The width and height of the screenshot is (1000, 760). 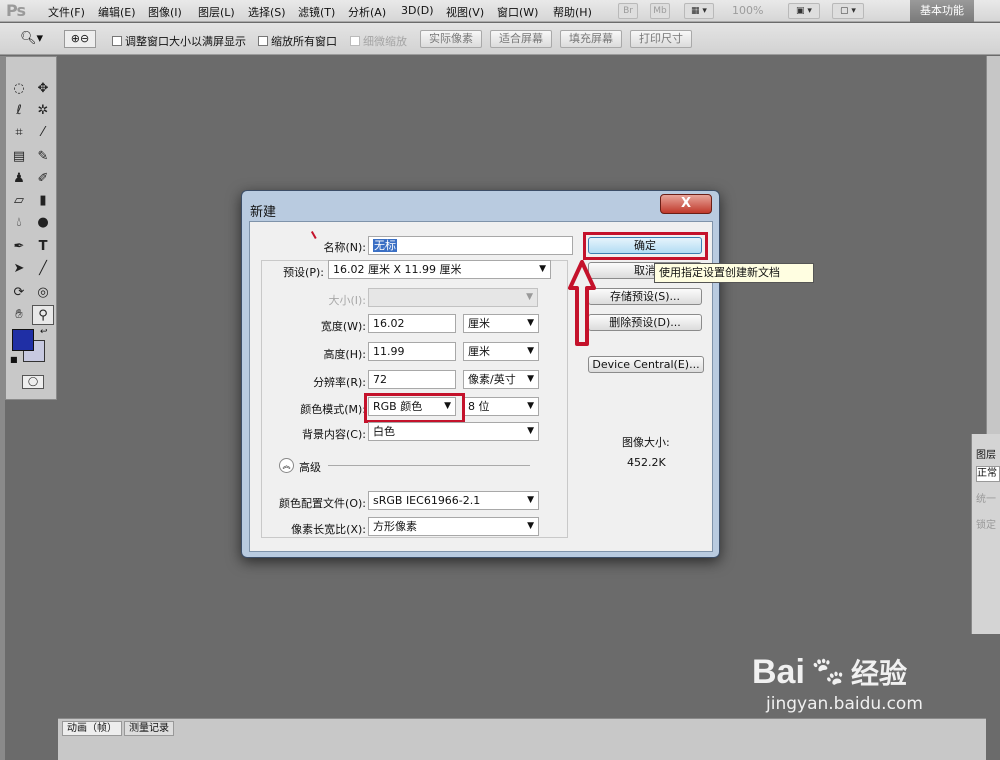 I want to click on zoom-level: 100%, so click(x=747, y=10).